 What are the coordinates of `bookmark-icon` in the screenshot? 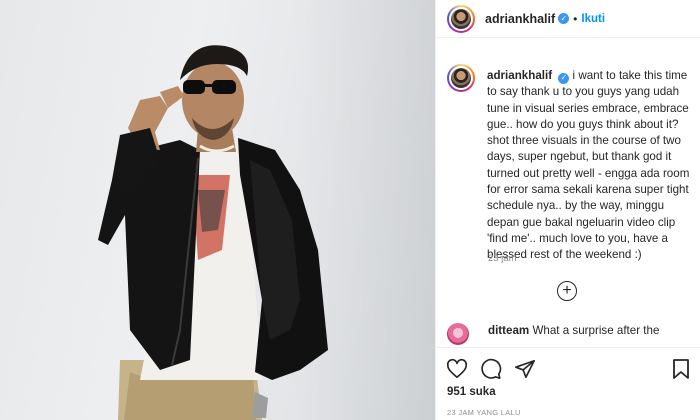 It's located at (681, 369).